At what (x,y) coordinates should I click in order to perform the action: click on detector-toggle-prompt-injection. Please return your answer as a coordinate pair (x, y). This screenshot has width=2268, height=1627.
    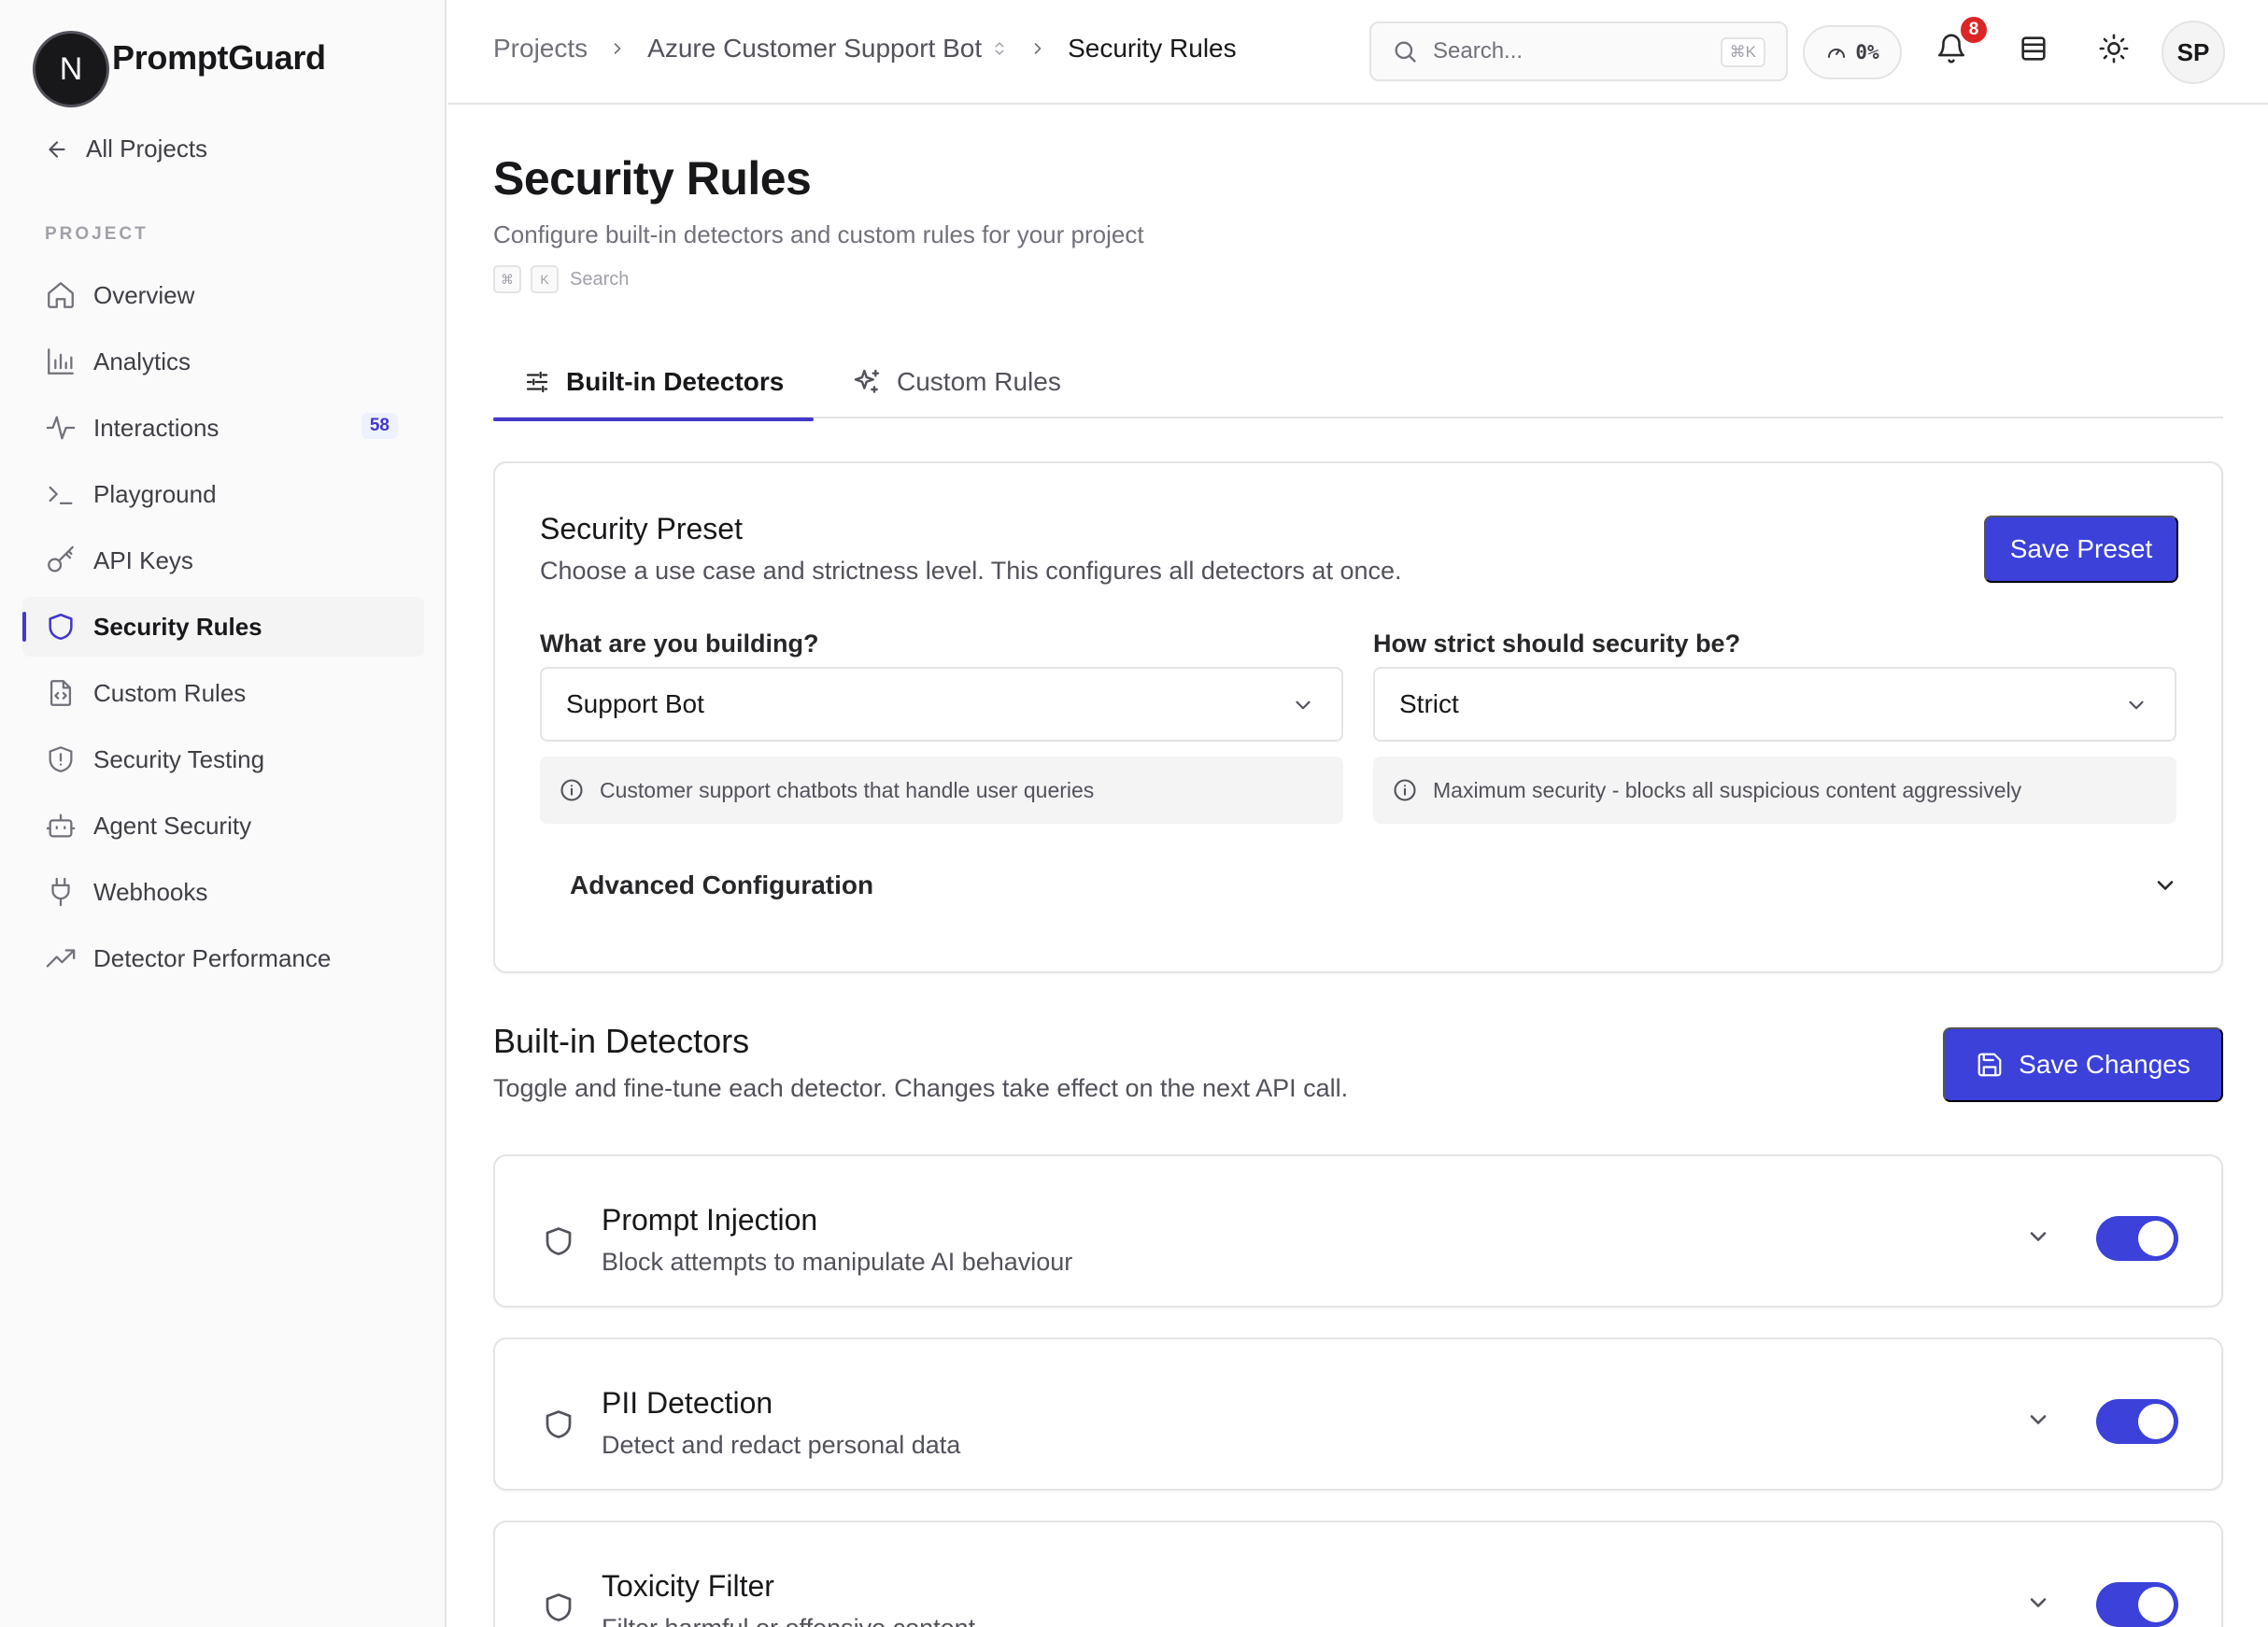
    Looking at the image, I should click on (2137, 1238).